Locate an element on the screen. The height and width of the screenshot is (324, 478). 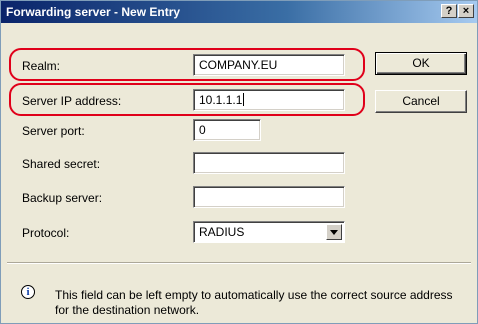
server-port-value: 0 is located at coordinates (202, 130).